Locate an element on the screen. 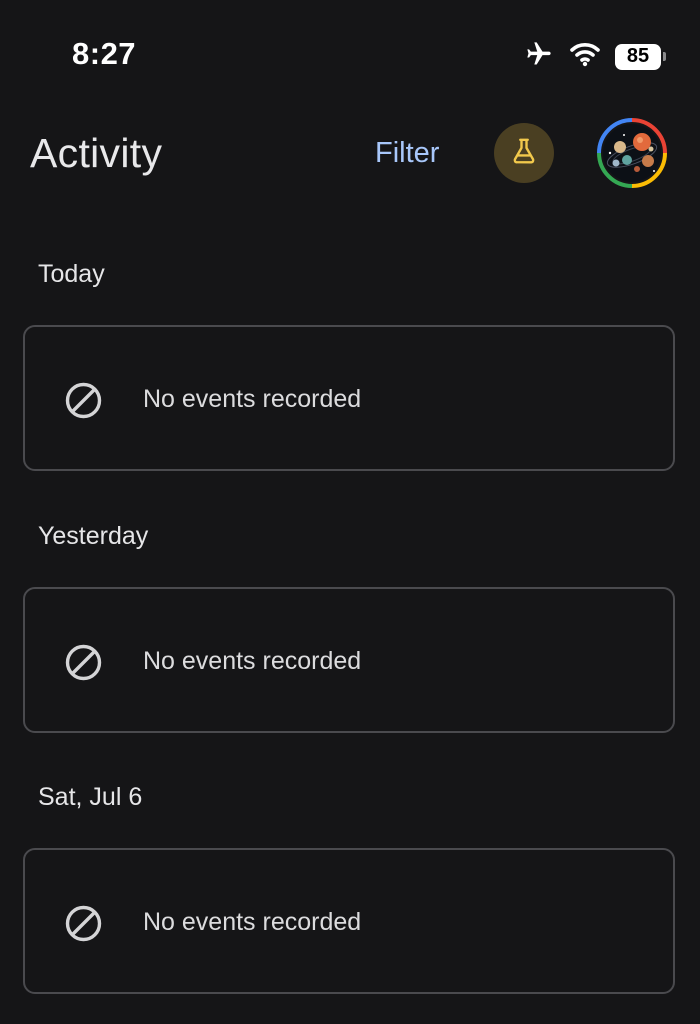 The height and width of the screenshot is (1024, 700). section-label-yesterday: Yesterday is located at coordinates (93, 536).